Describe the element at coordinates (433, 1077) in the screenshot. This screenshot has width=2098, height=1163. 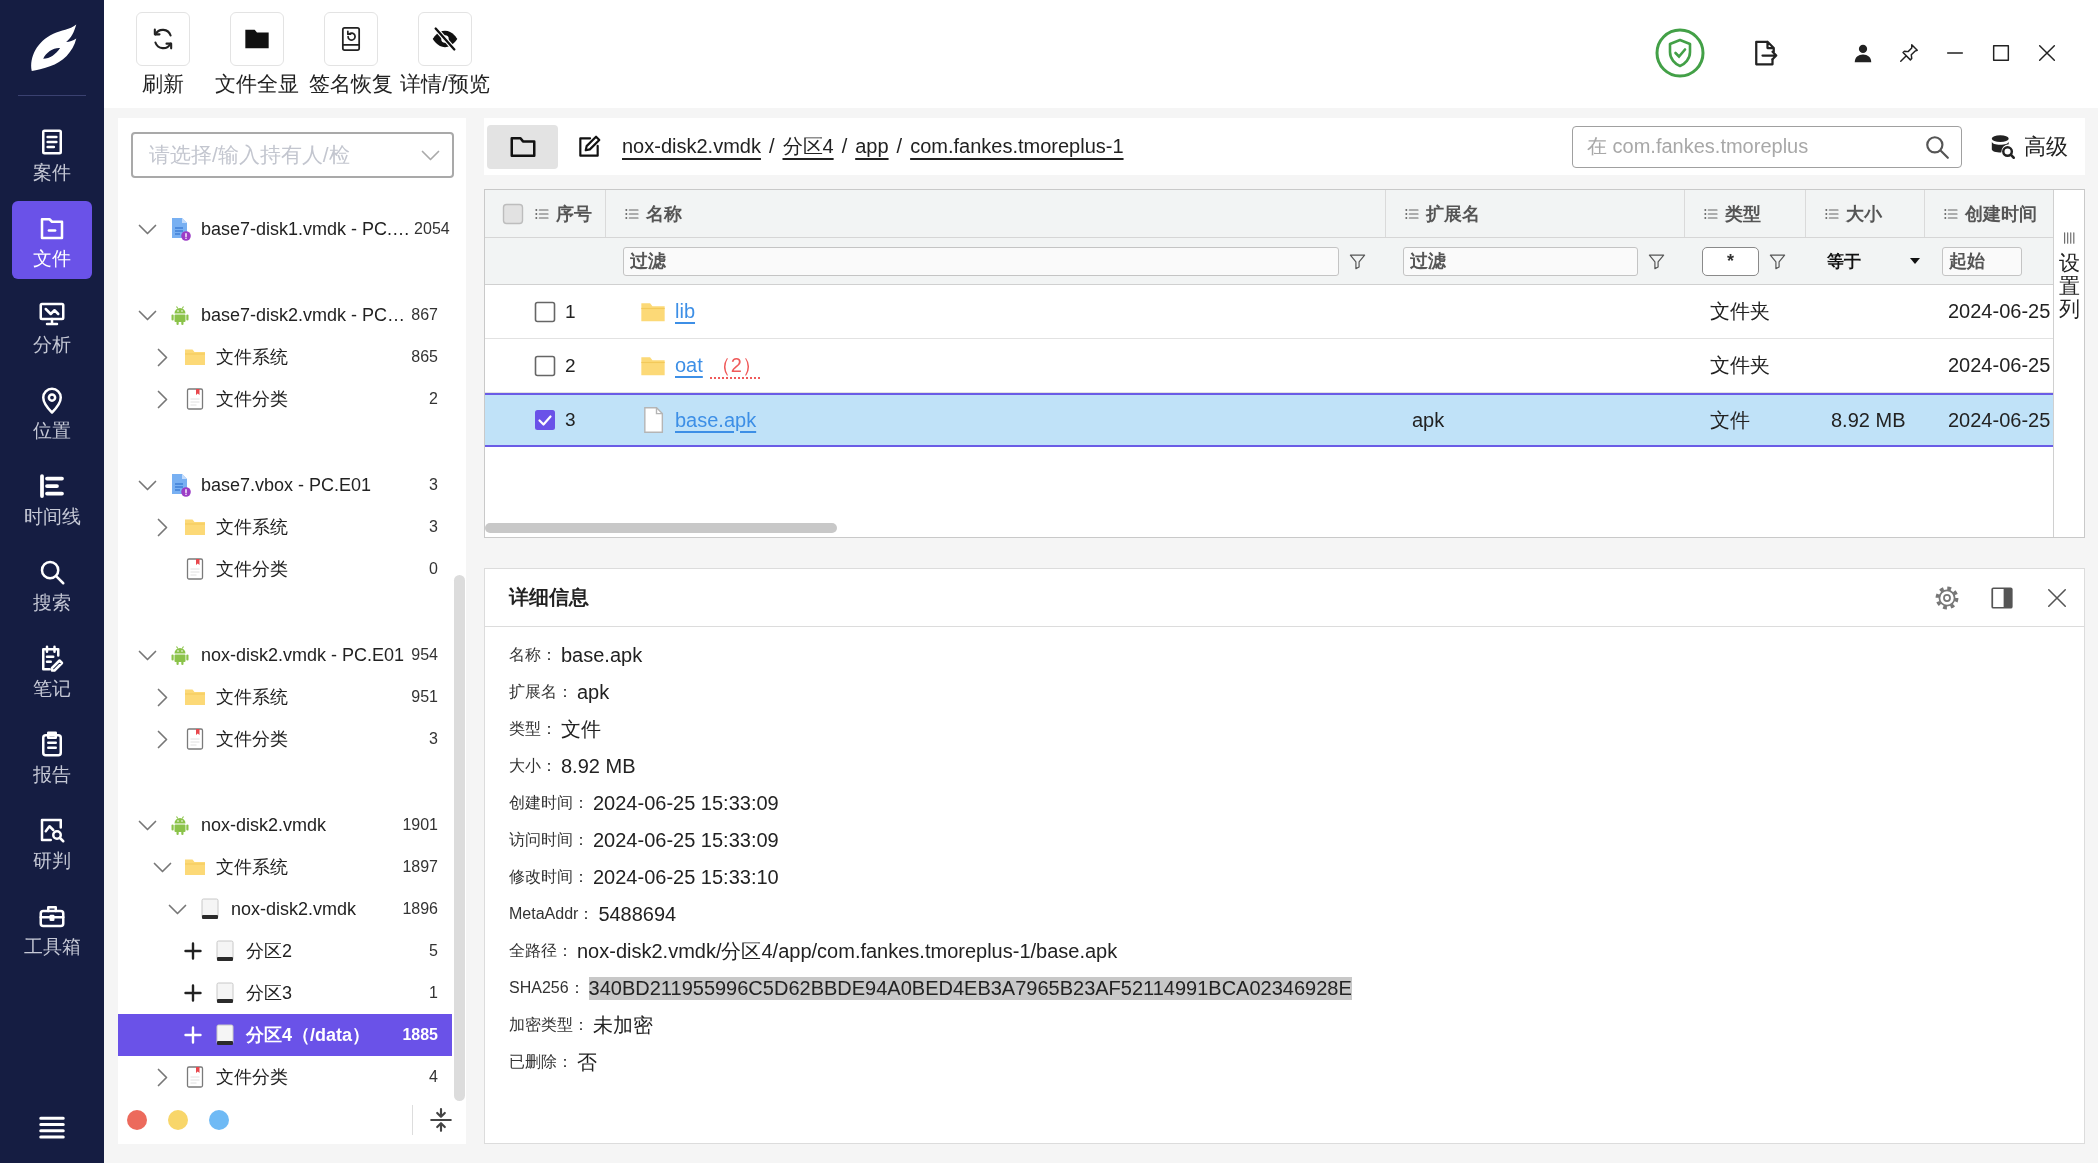
I see `item-count: 4` at that location.